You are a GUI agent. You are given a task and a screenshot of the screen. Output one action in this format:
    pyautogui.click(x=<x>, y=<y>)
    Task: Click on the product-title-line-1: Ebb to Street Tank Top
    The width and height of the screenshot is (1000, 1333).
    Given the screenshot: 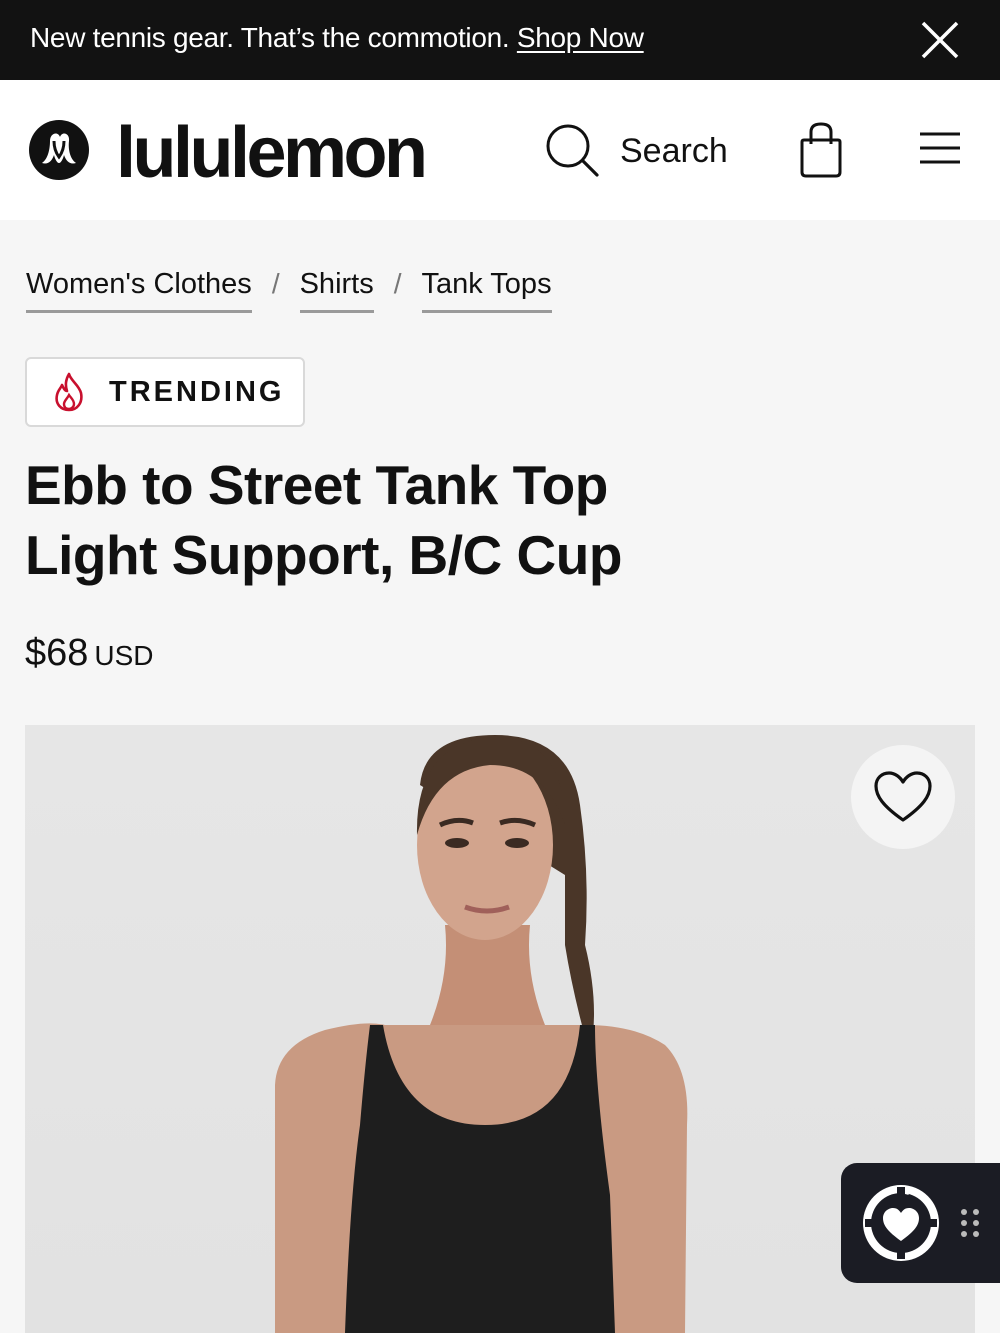 What is the action you would take?
    pyautogui.click(x=316, y=485)
    